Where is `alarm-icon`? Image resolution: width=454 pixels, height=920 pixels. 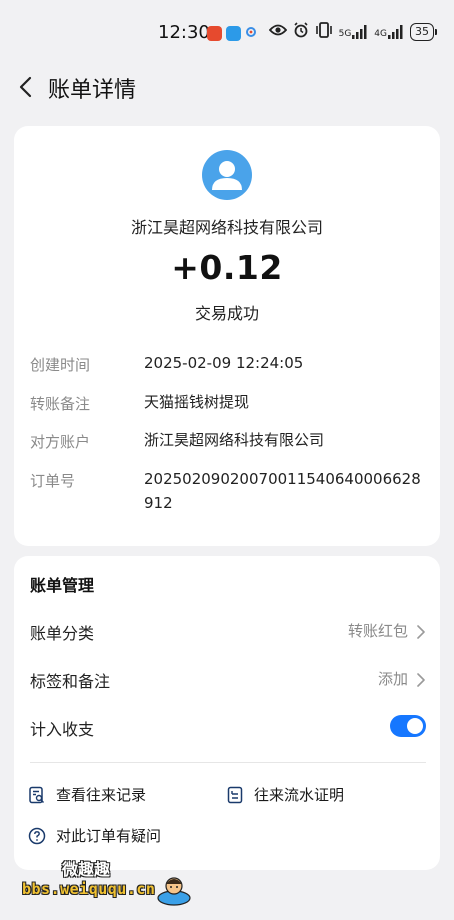 alarm-icon is located at coordinates (301, 31).